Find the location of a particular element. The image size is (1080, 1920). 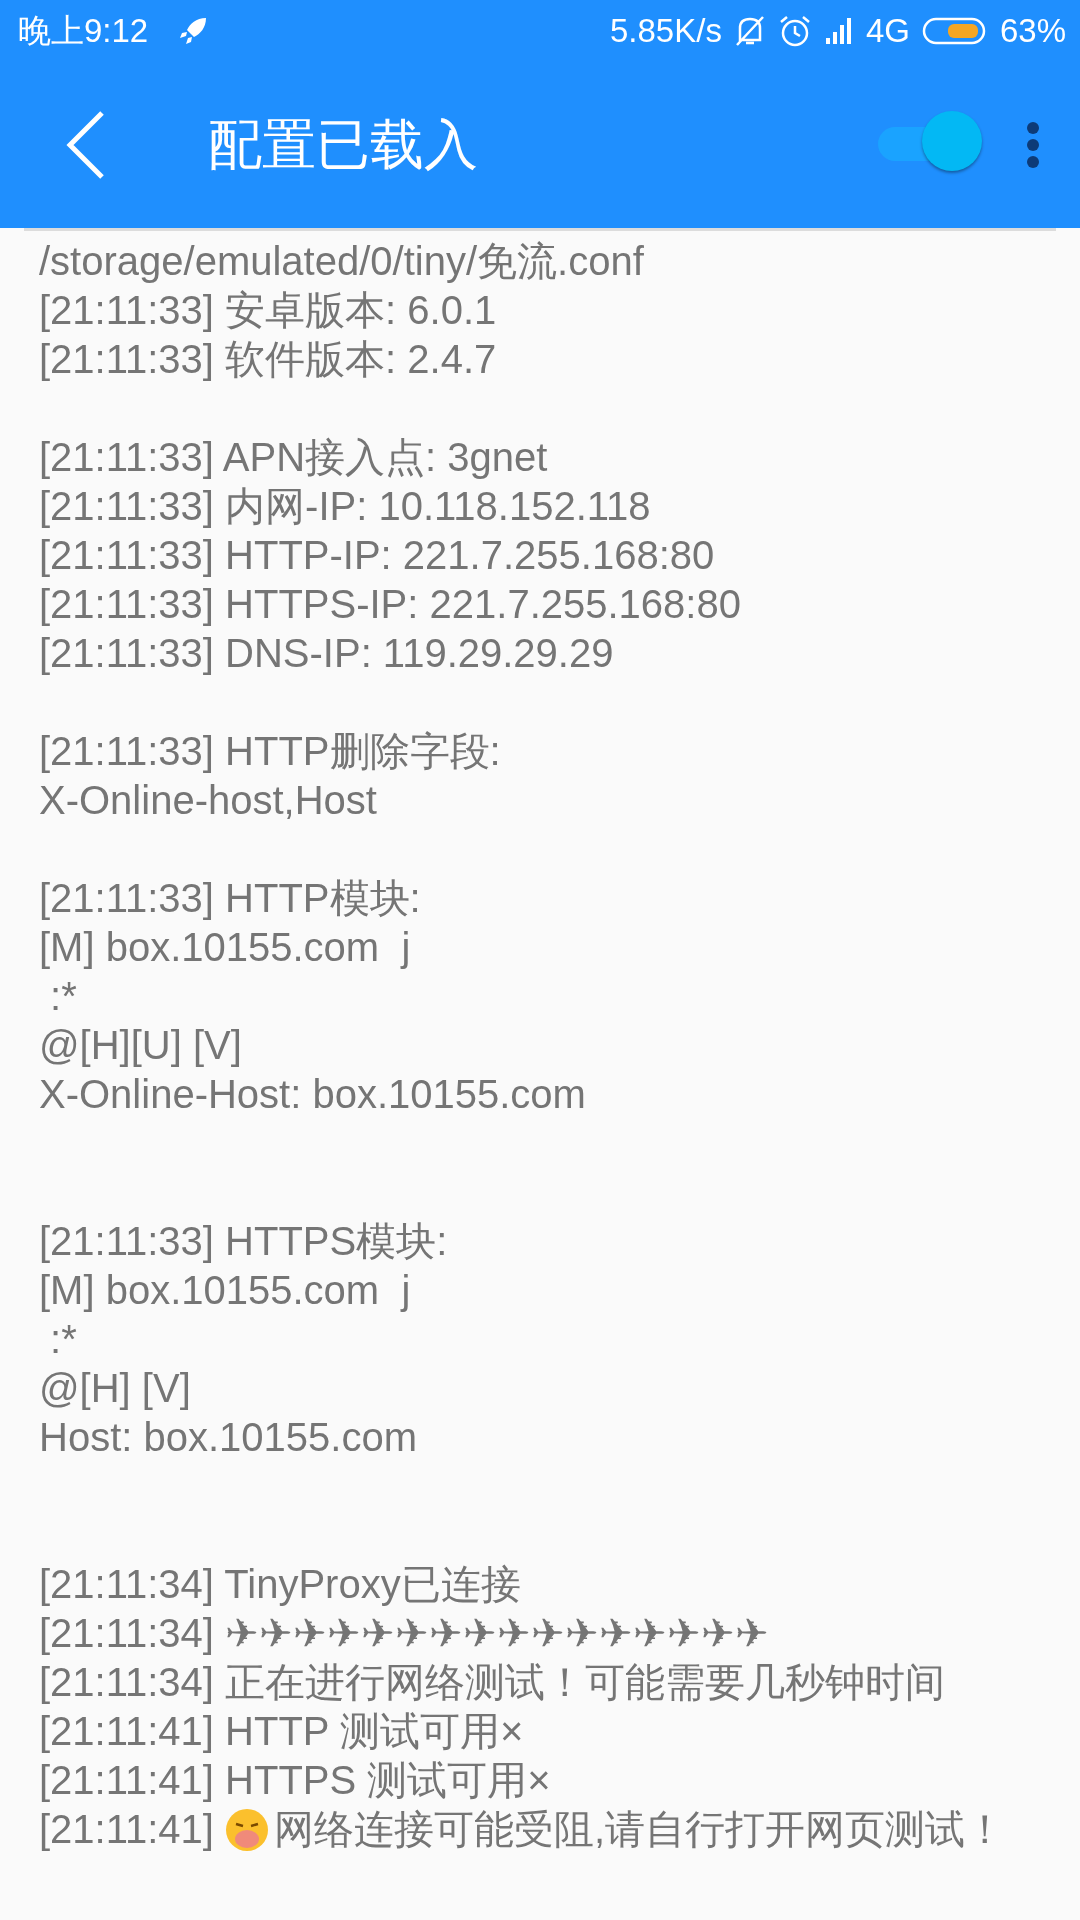

log-message: 网络连接可能受阻,请自行打开网页测试！ is located at coordinates (639, 1829).